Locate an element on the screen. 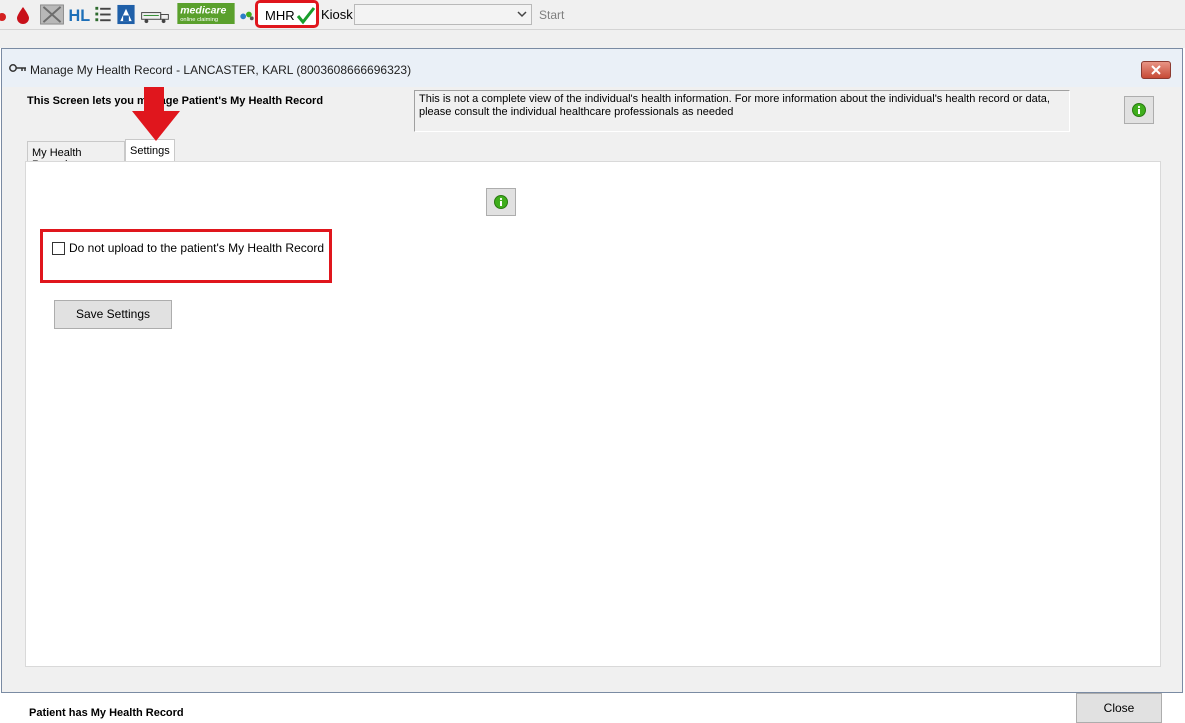 The height and width of the screenshot is (723, 1185). window-close-button is located at coordinates (1156, 70).